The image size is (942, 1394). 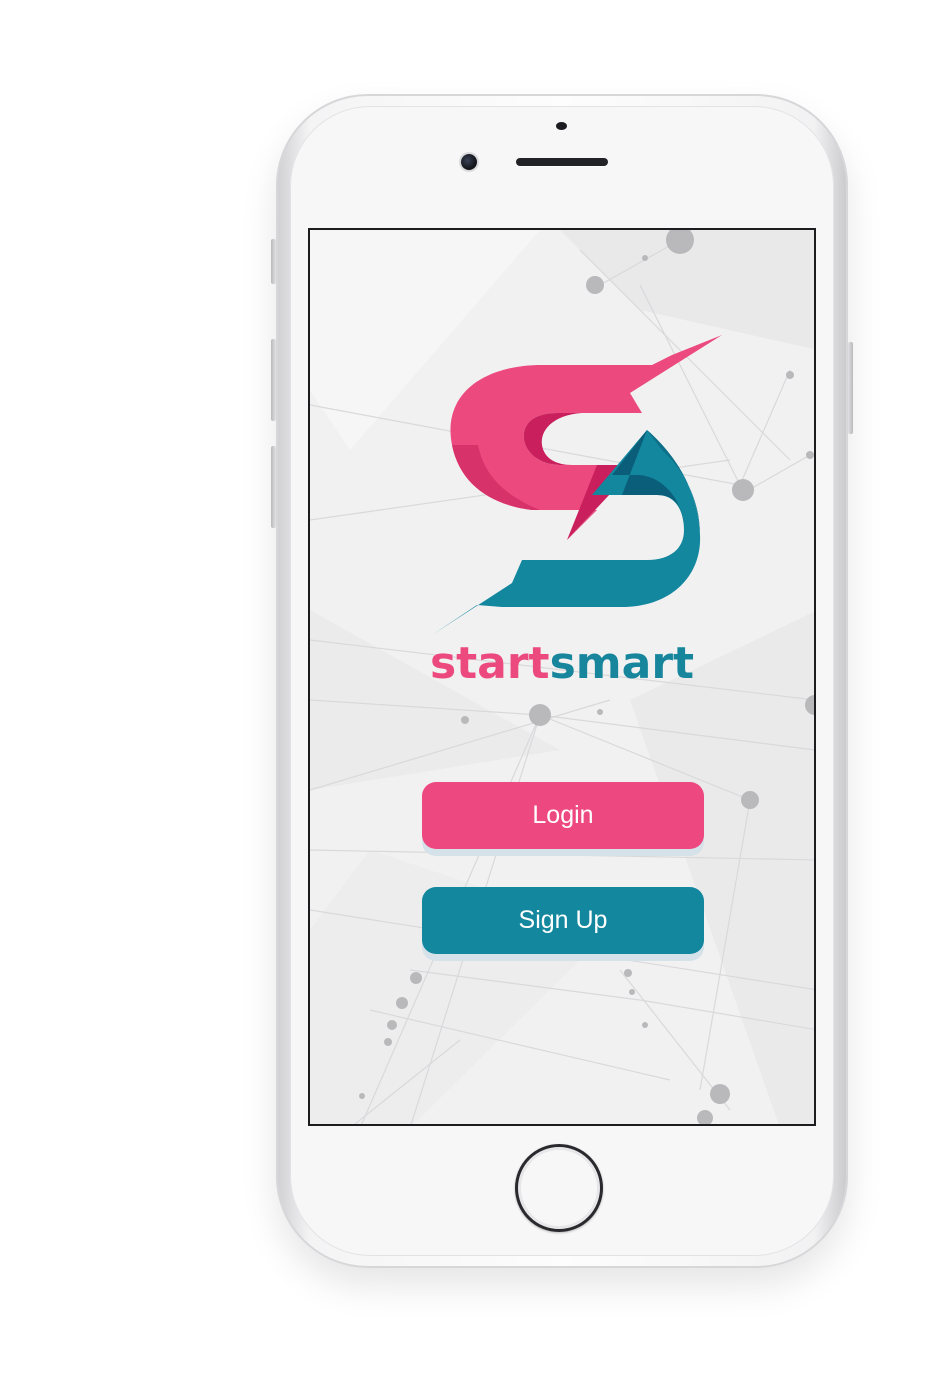 I want to click on volume-up-button, so click(x=273, y=380).